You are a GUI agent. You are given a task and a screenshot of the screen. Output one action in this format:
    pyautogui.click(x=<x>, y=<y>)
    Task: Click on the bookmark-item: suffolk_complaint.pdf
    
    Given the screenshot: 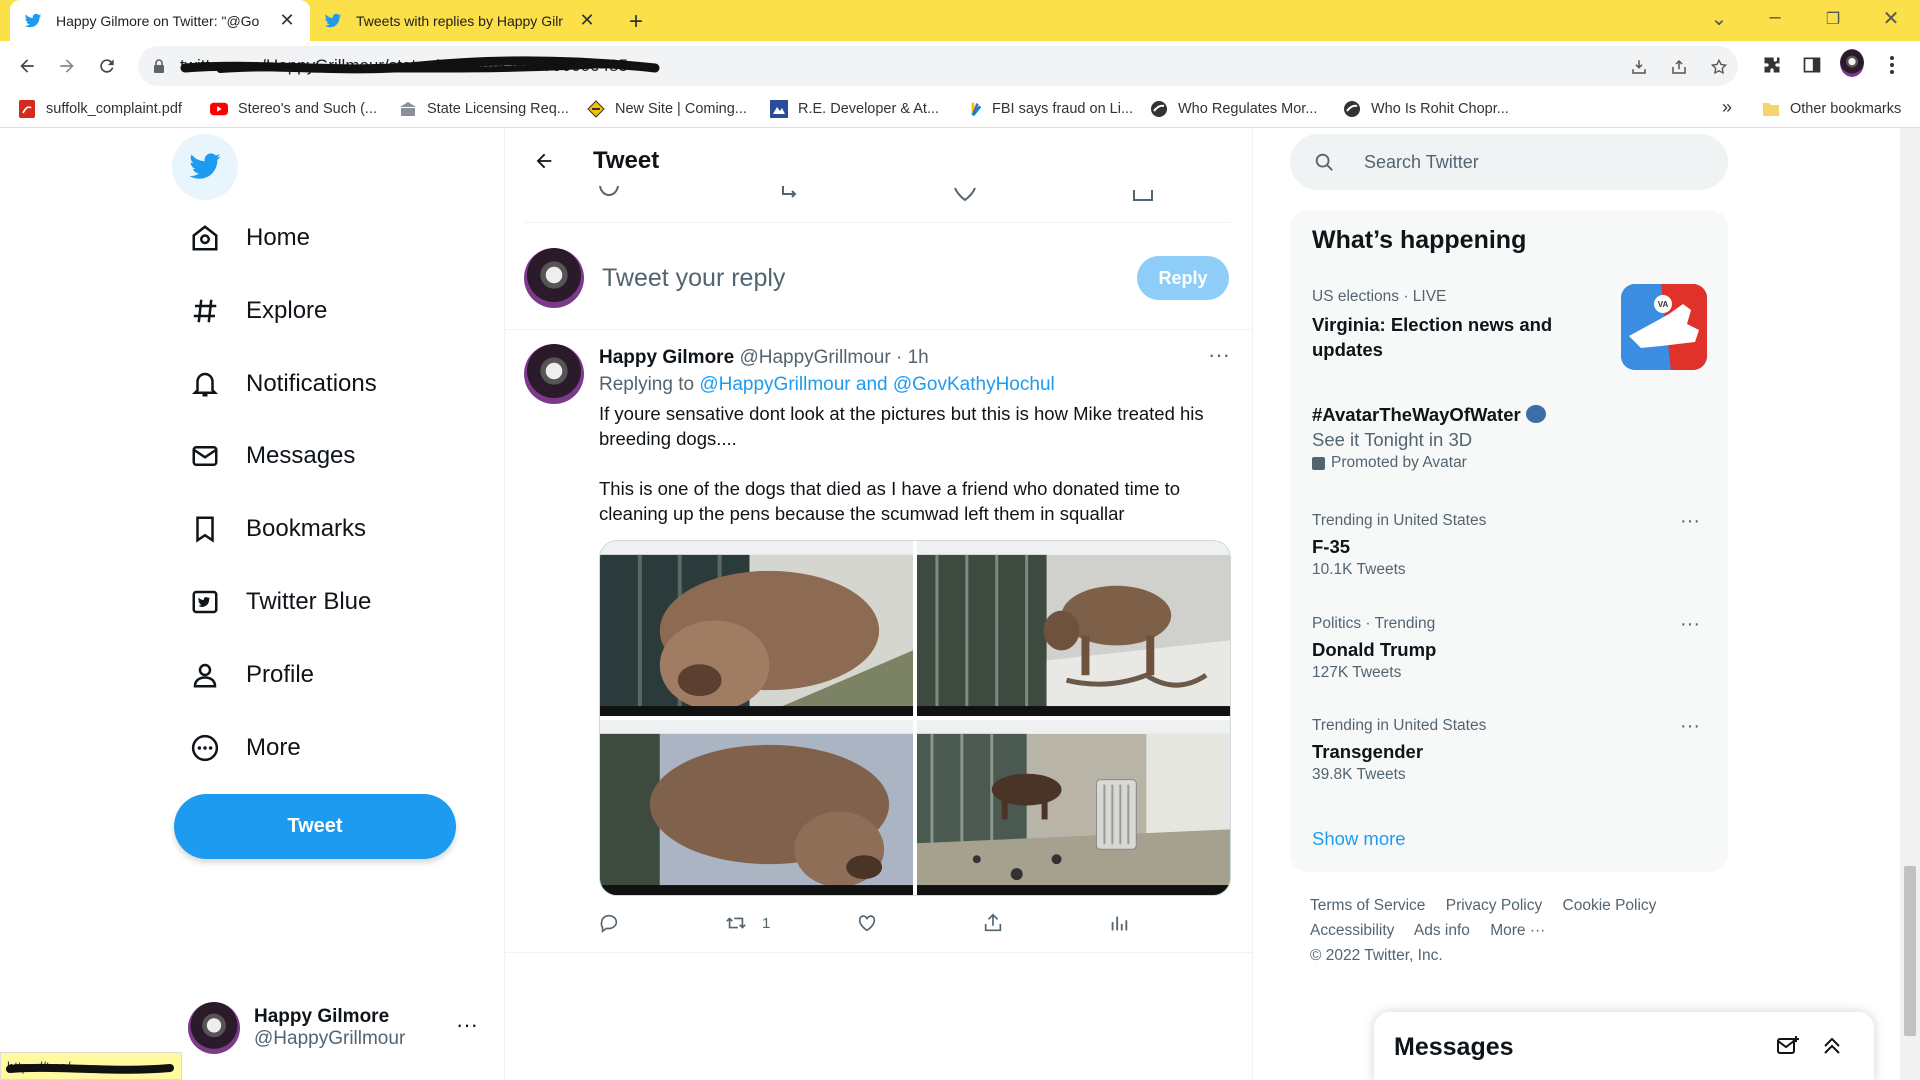 What is the action you would take?
    pyautogui.click(x=100, y=109)
    